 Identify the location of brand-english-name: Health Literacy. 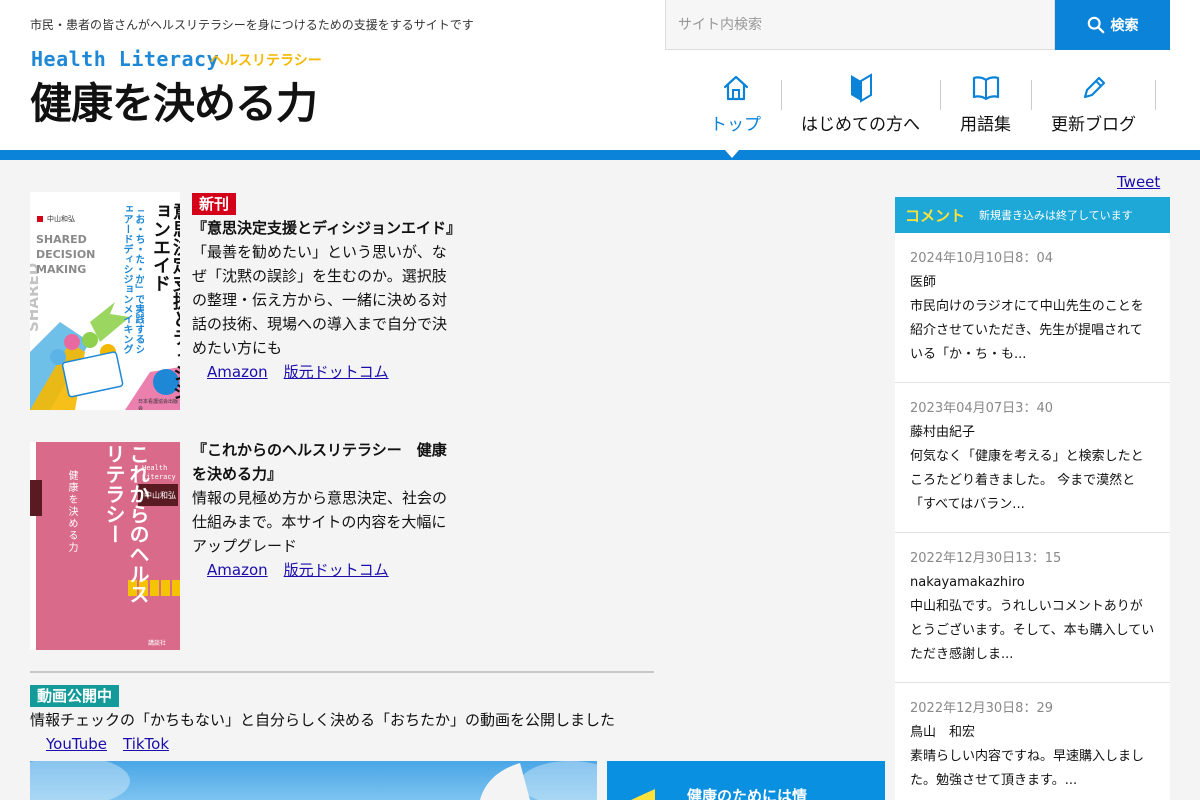
(125, 59).